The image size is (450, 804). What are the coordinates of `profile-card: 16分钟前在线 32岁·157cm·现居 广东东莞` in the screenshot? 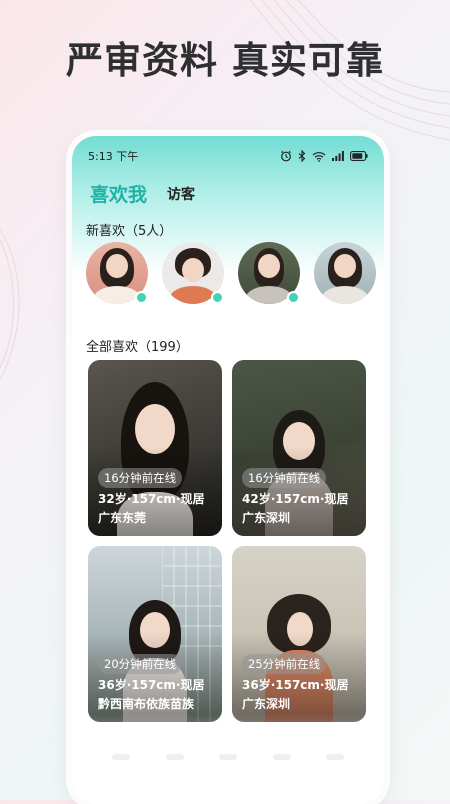 It's located at (155, 448).